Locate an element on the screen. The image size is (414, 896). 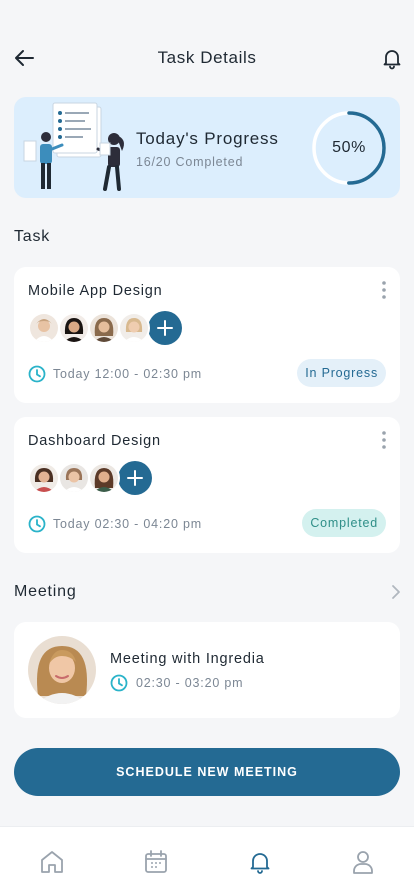
task-section-title: Task is located at coordinates (32, 236).